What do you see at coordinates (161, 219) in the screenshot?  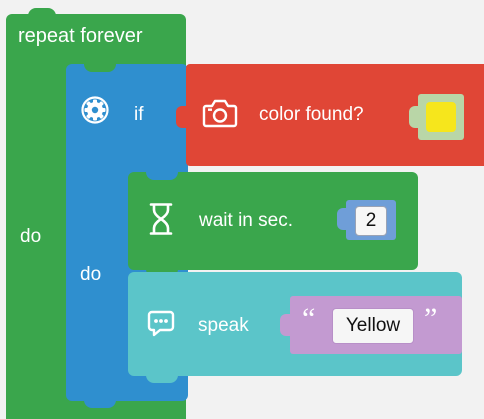 I see `hourglass-icon` at bounding box center [161, 219].